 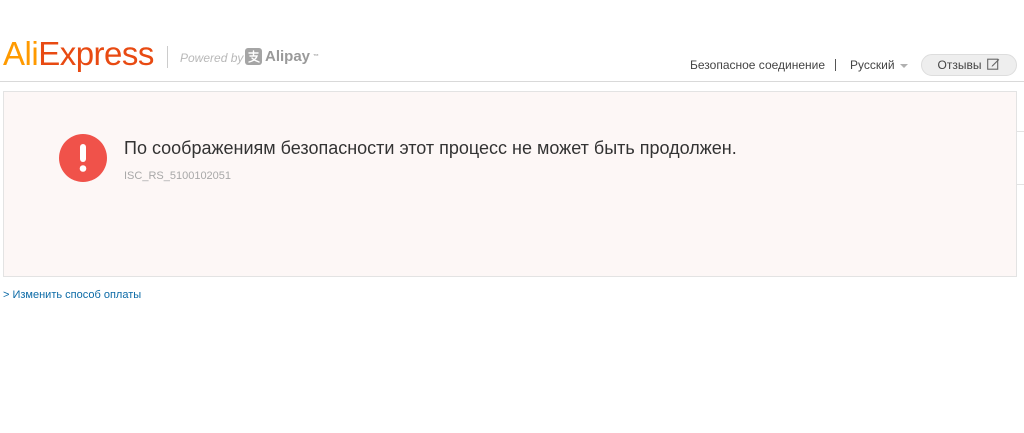 What do you see at coordinates (178, 176) in the screenshot?
I see `error-code: ISC_RS_5100102051` at bounding box center [178, 176].